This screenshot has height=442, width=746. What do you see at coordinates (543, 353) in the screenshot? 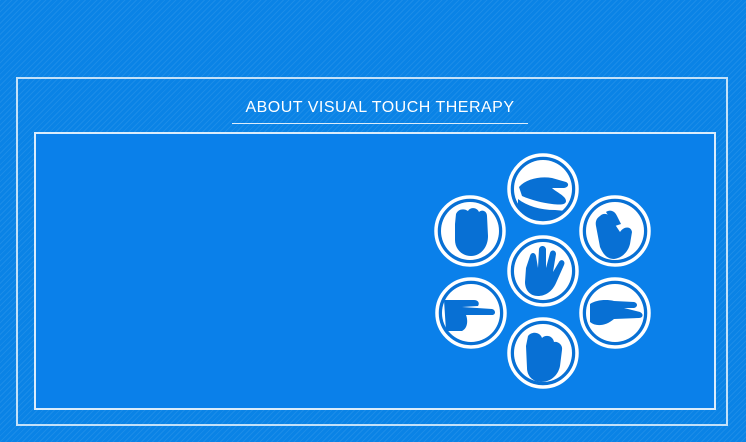
I see `hand-cupped-icon` at bounding box center [543, 353].